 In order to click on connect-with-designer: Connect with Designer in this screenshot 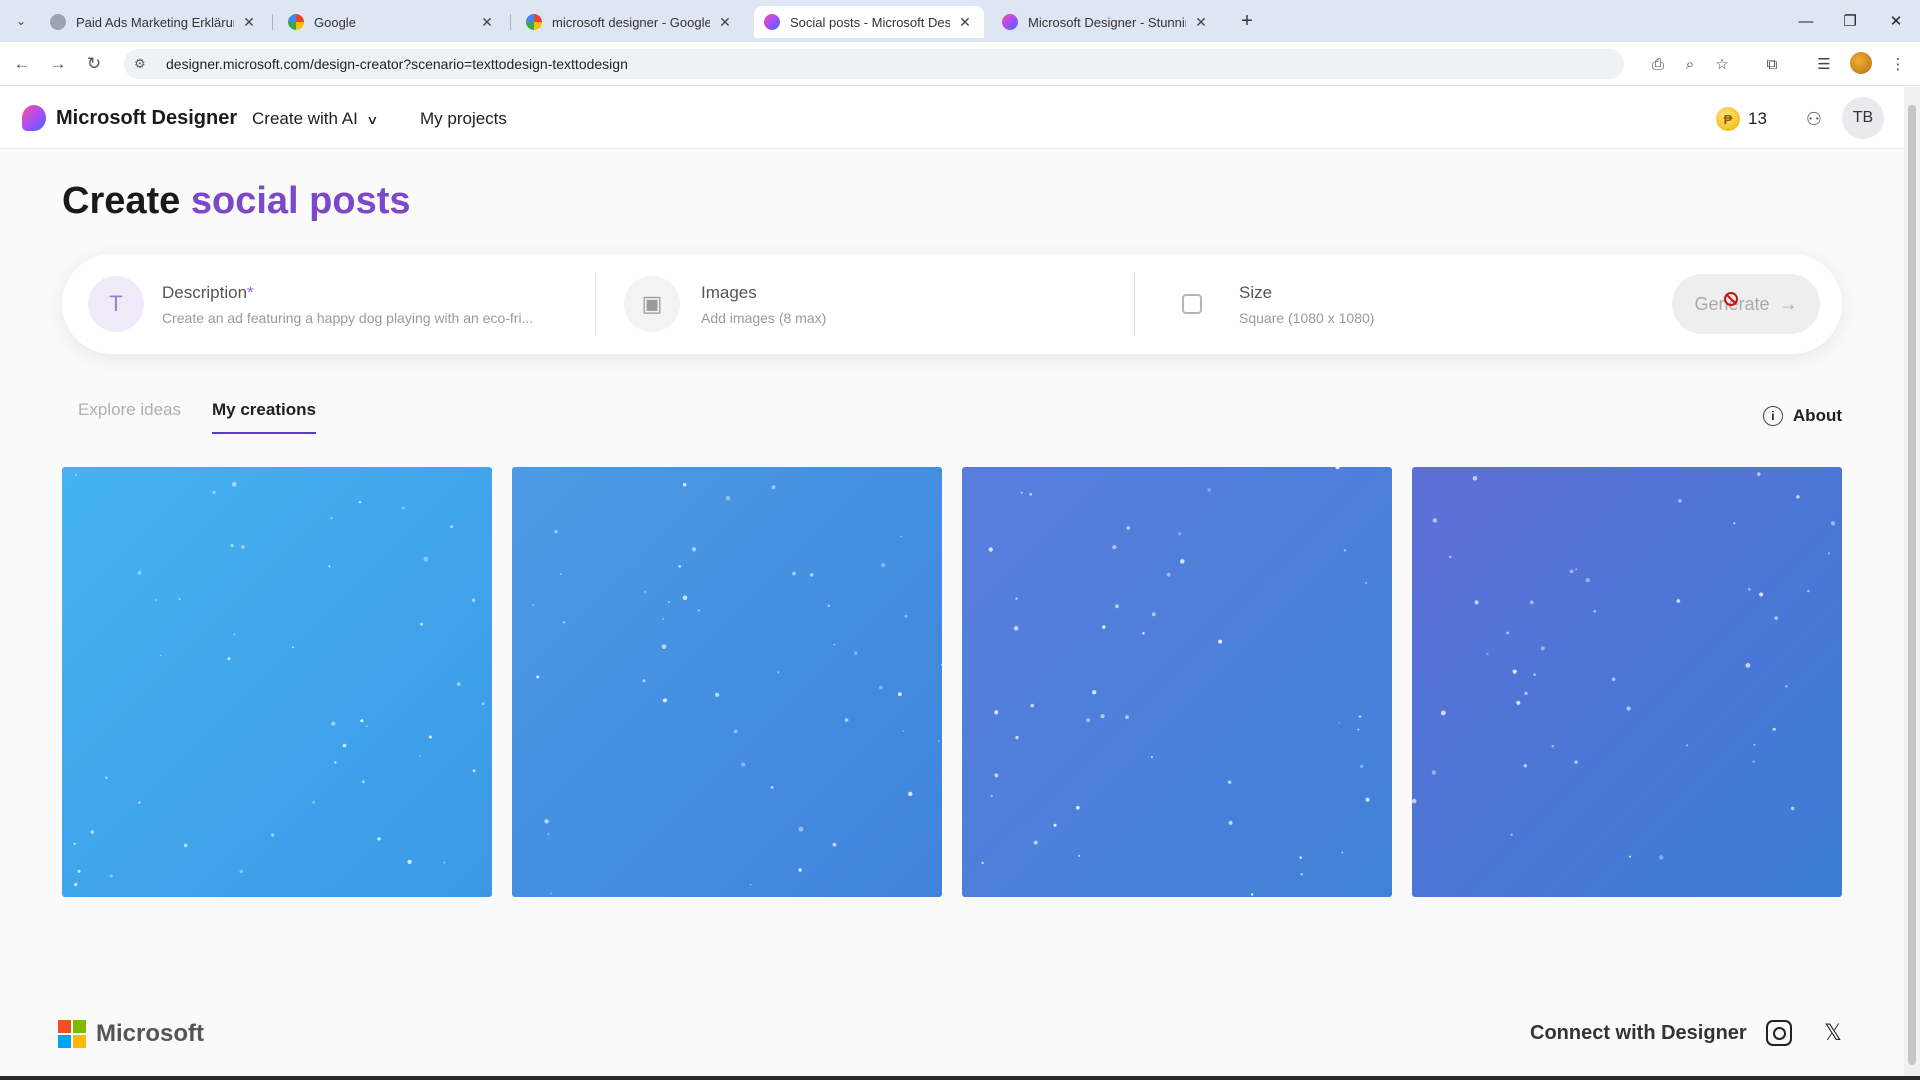, I will do `click(1638, 1033)`.